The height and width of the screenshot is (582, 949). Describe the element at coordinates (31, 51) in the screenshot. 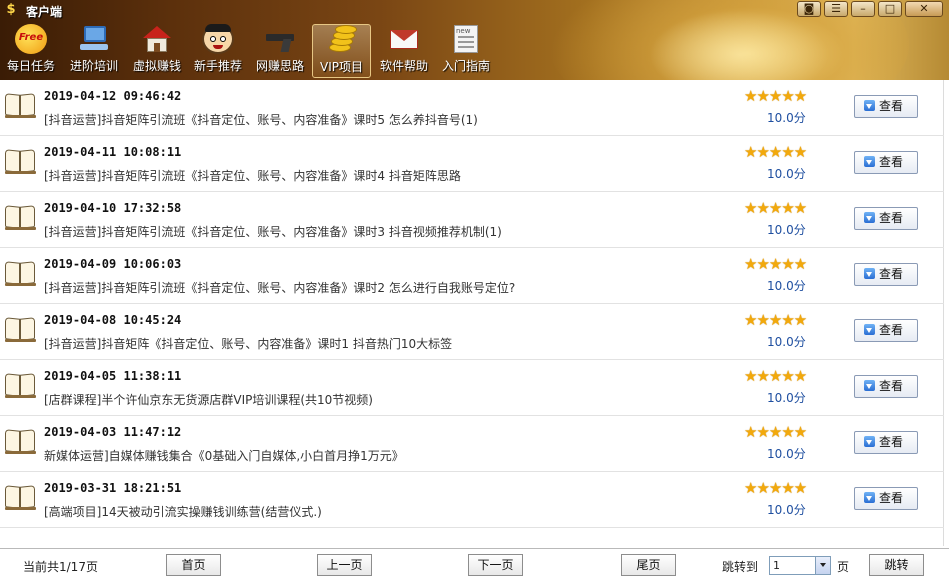

I see `toolbar-item-daily-tasks: Free 每日任务` at that location.